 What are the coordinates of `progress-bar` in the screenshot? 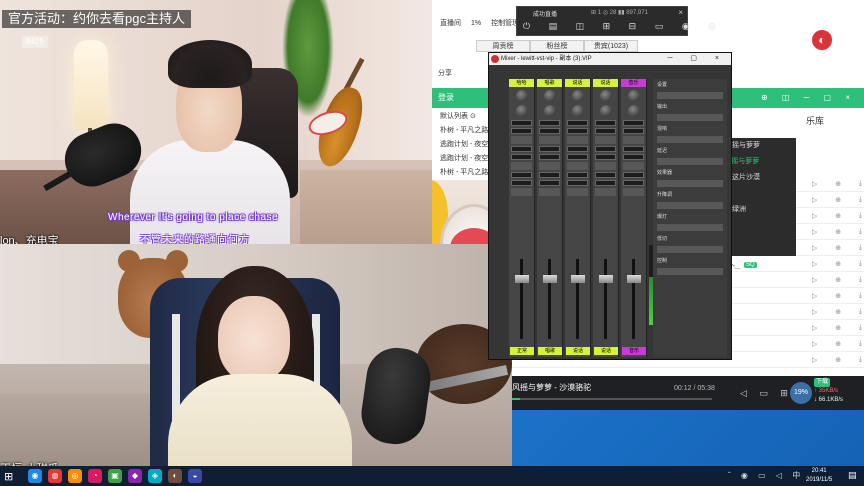 It's located at (612, 399).